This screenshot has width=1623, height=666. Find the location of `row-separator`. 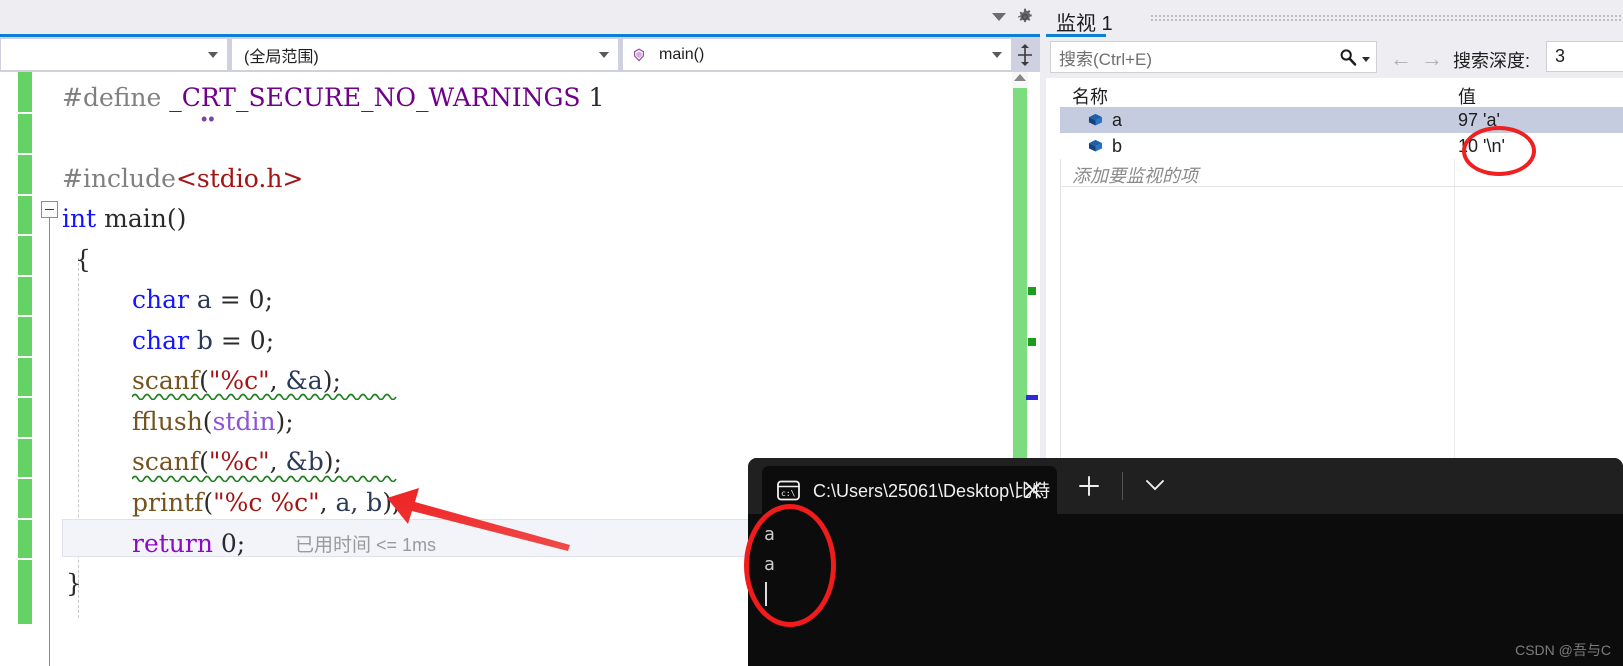

row-separator is located at coordinates (1341, 186).